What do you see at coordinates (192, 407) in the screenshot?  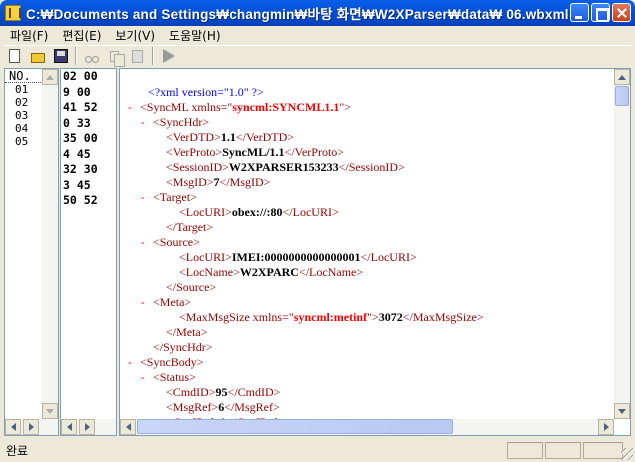 I see `xml-token: <MsgRef>` at bounding box center [192, 407].